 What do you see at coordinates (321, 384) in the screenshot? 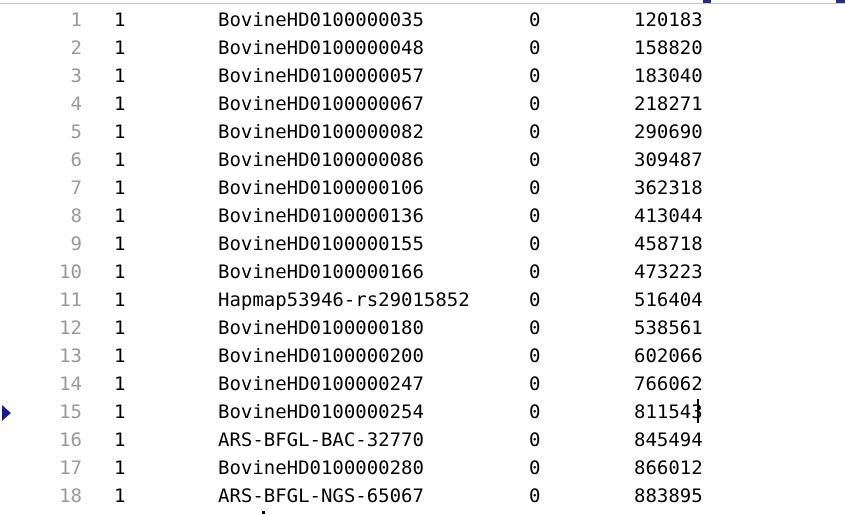
I see `snp-name-cell: BovineHD0100000247` at bounding box center [321, 384].